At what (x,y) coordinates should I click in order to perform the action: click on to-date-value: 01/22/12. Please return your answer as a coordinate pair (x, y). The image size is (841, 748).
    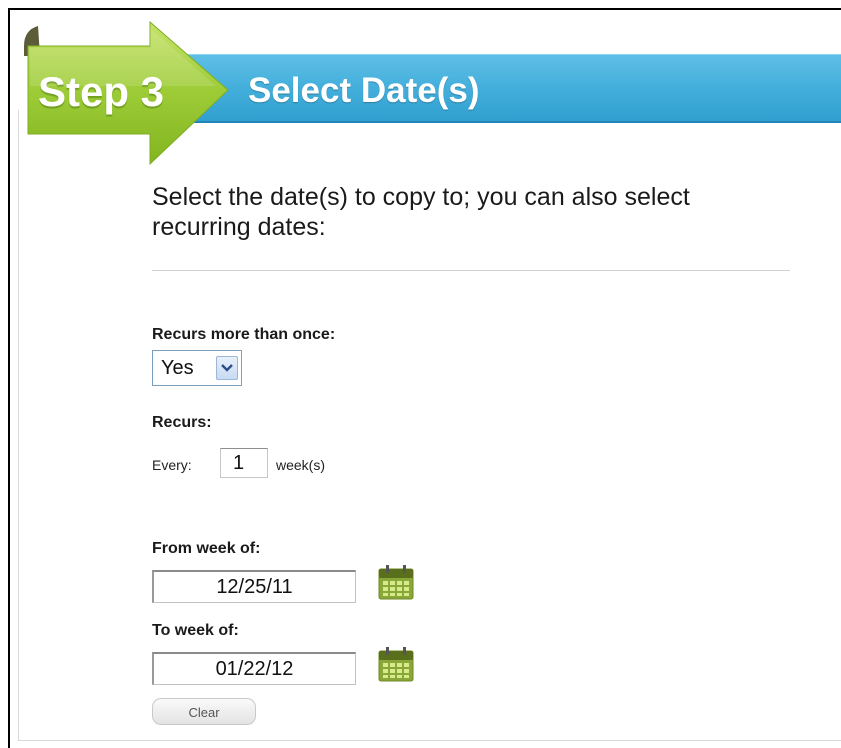
    Looking at the image, I should click on (254, 669).